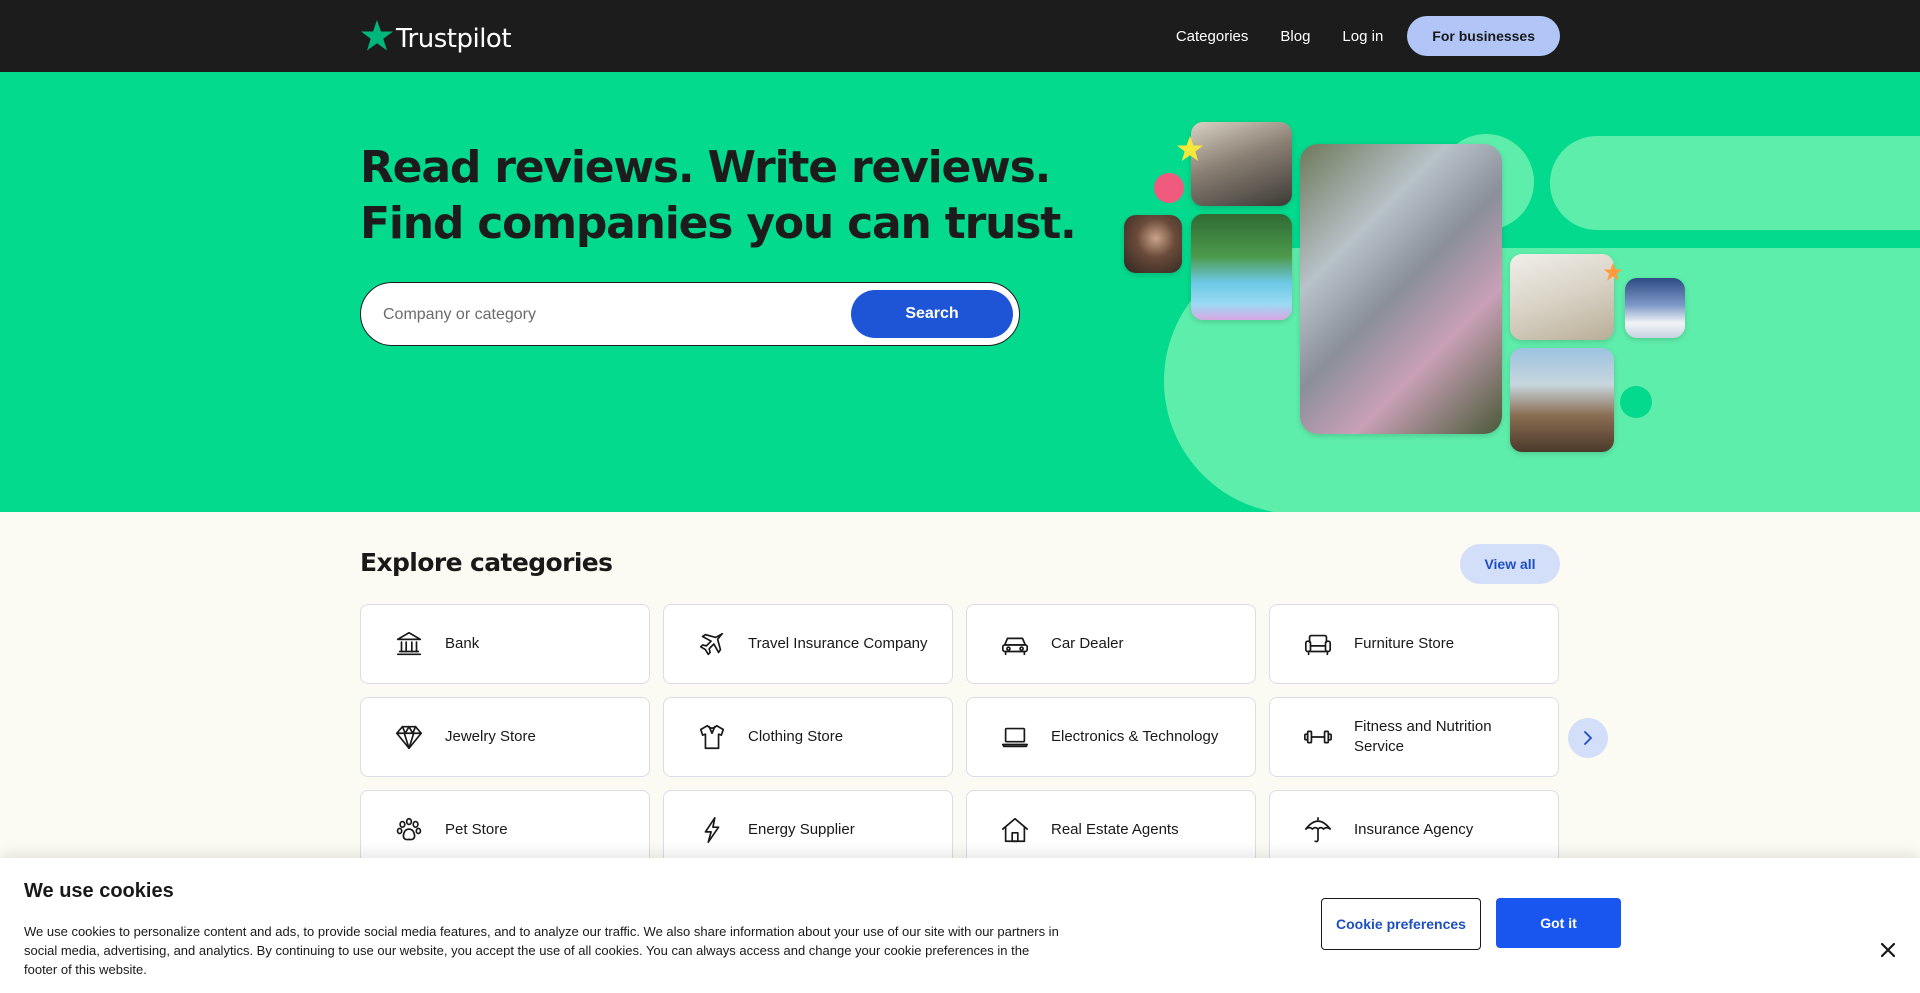 Image resolution: width=1920 pixels, height=993 pixels. What do you see at coordinates (1401, 924) in the screenshot?
I see `cookie-preferences-button: Cookie preferences` at bounding box center [1401, 924].